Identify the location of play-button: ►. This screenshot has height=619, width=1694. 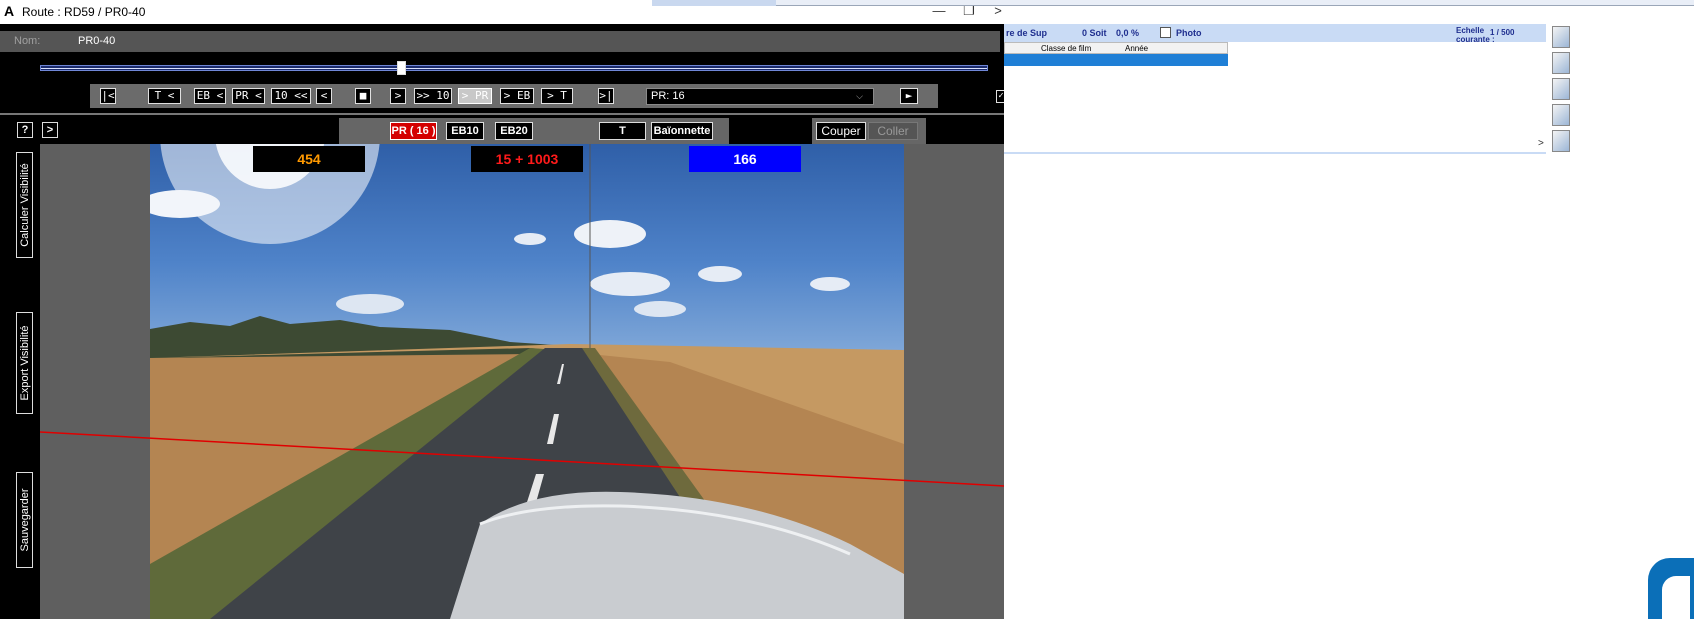
(909, 96).